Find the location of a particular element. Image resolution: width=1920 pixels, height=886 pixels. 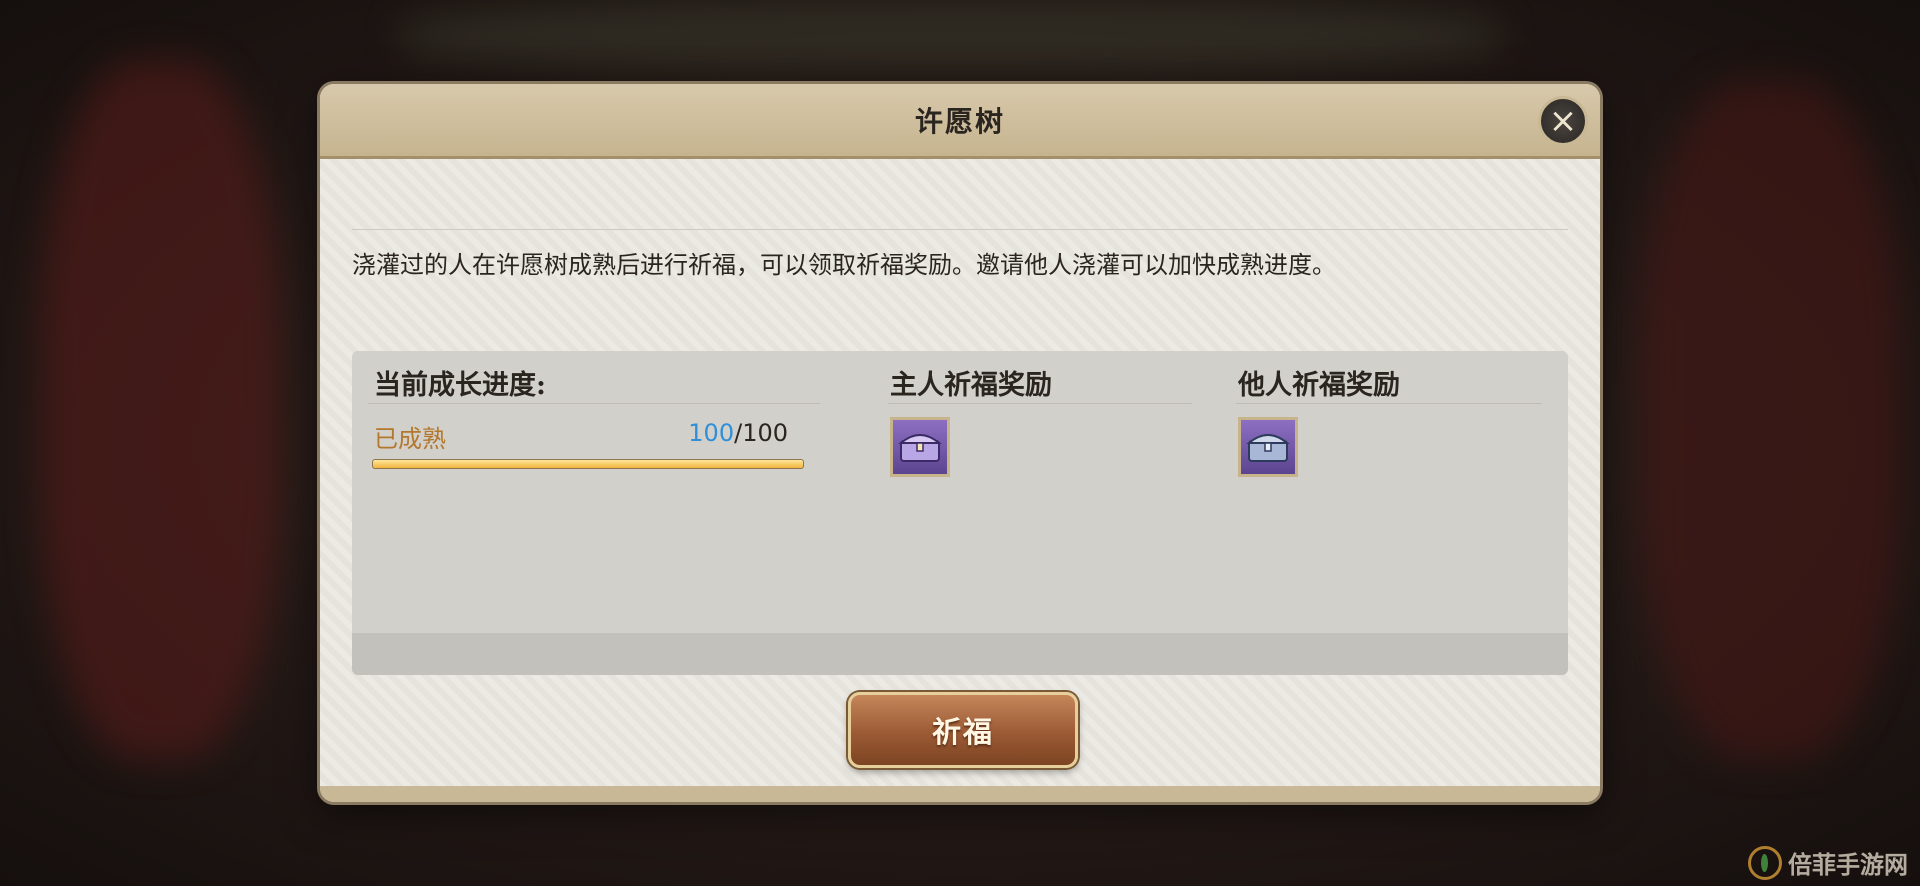

dialog-title: 许愿树 is located at coordinates (959, 121).